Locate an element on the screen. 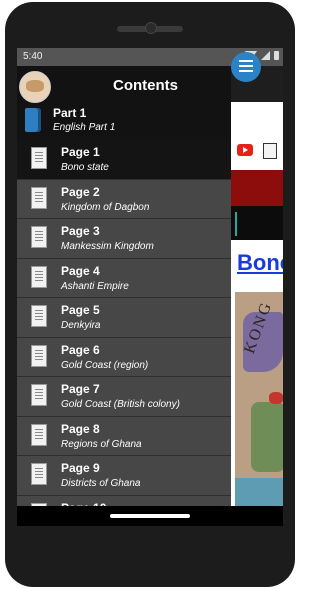 Image resolution: width=320 pixels, height=589 pixels. menu-button is located at coordinates (246, 67).